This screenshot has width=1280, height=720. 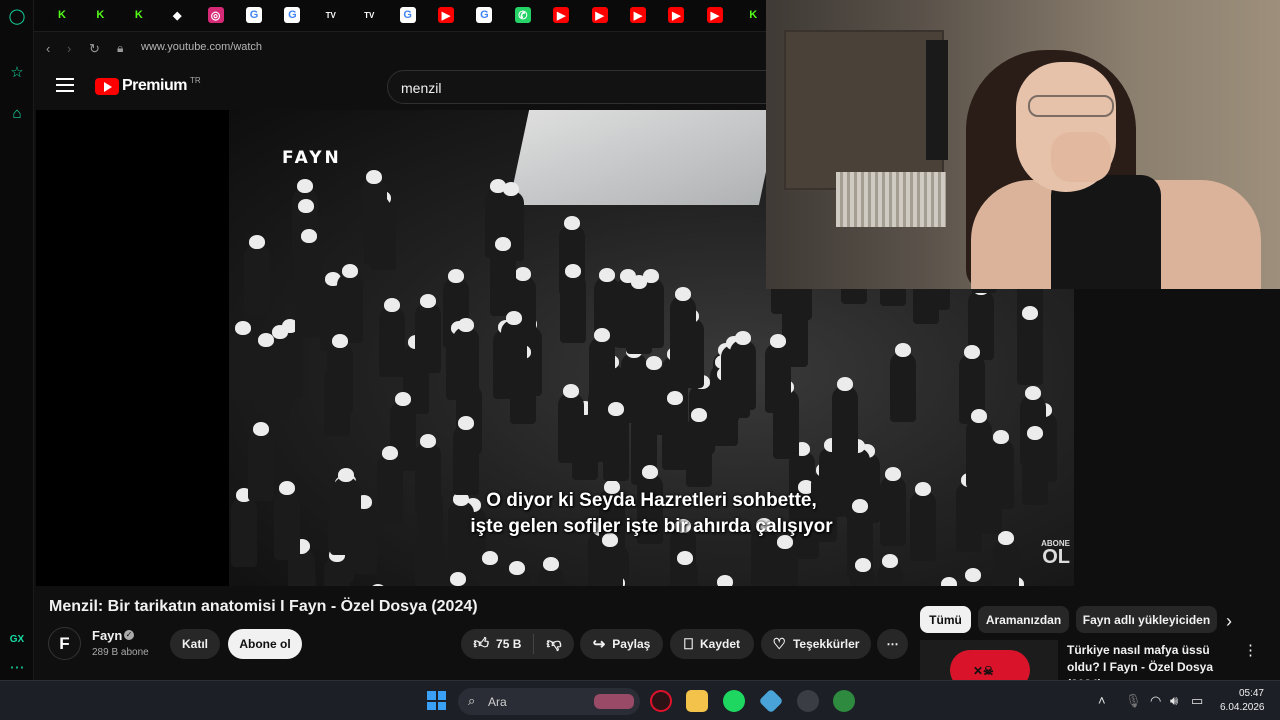 What do you see at coordinates (17, 640) in the screenshot?
I see `gx-corner-label: GX` at bounding box center [17, 640].